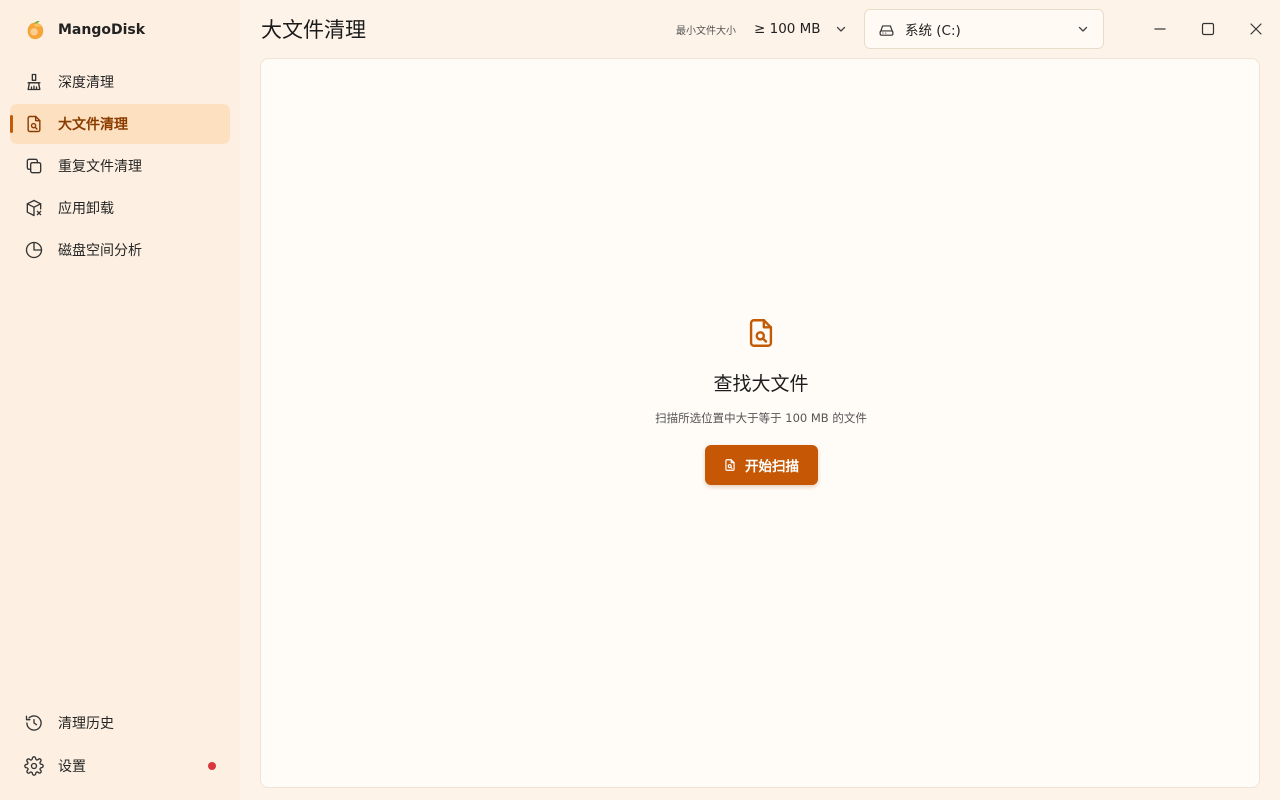  Describe the element at coordinates (886, 29) in the screenshot. I see `drive-icon` at that location.